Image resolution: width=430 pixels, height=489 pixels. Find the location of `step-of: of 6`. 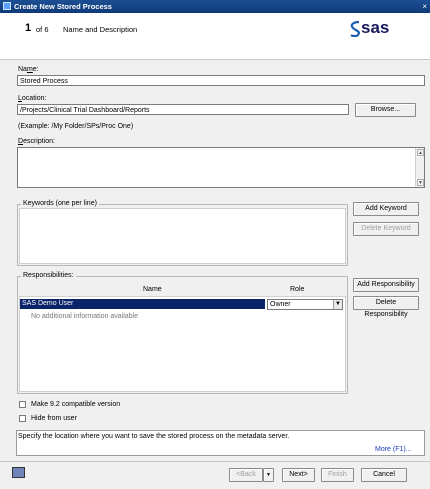

step-of: of 6 is located at coordinates (42, 29).